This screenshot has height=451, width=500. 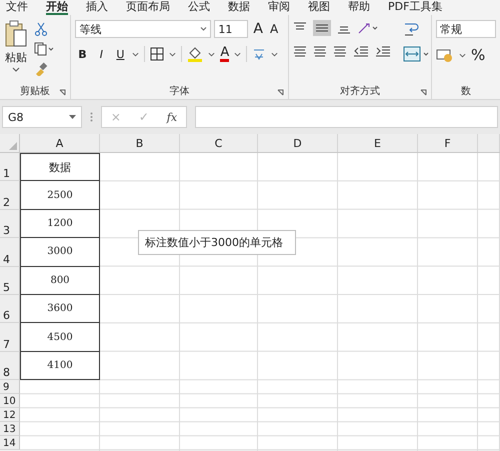 I want to click on table-cell: 800, so click(x=60, y=280).